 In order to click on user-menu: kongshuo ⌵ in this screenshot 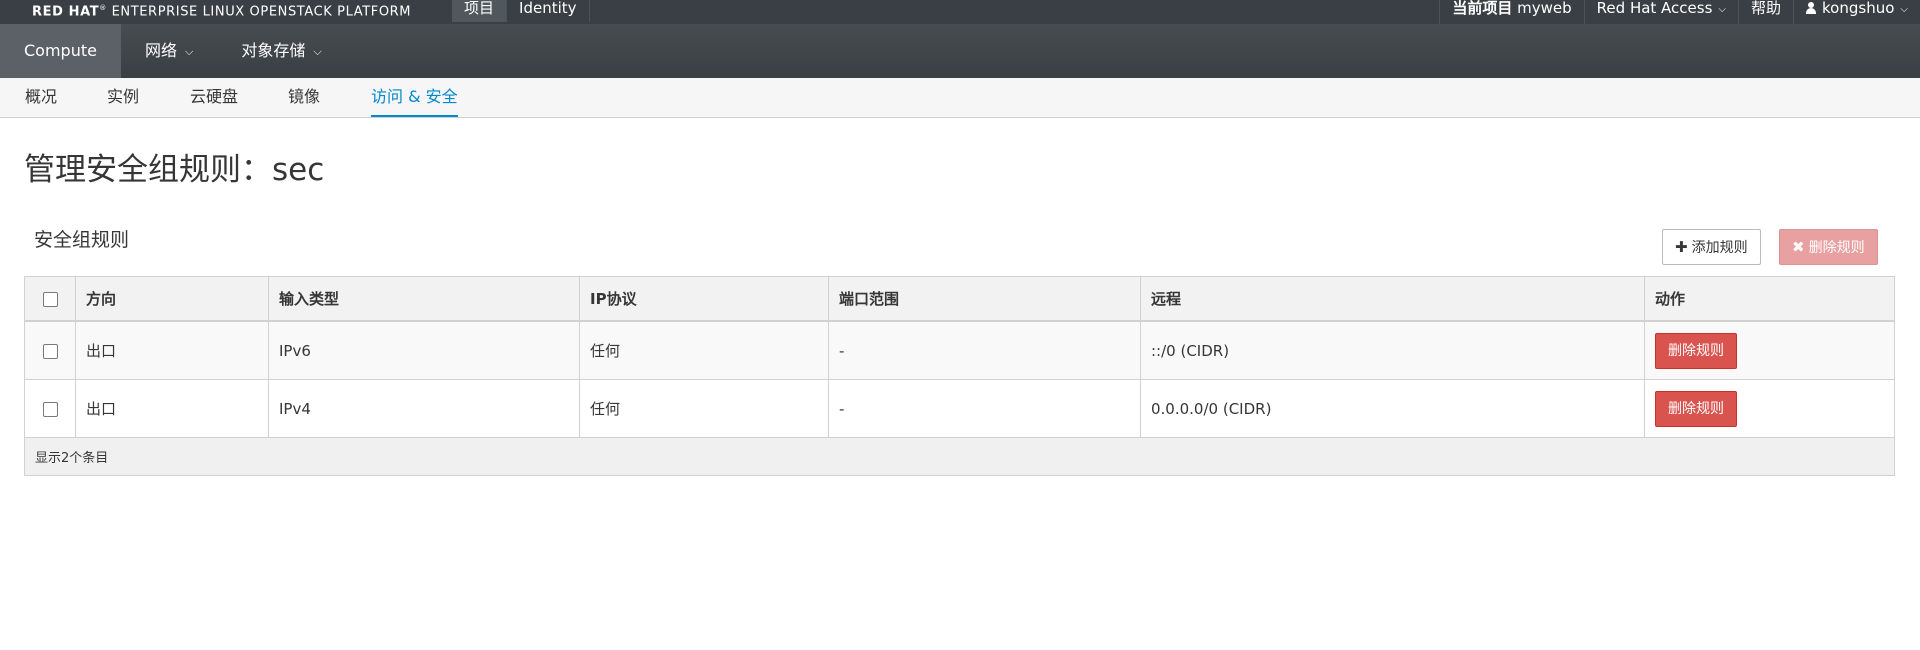, I will do `click(1856, 12)`.